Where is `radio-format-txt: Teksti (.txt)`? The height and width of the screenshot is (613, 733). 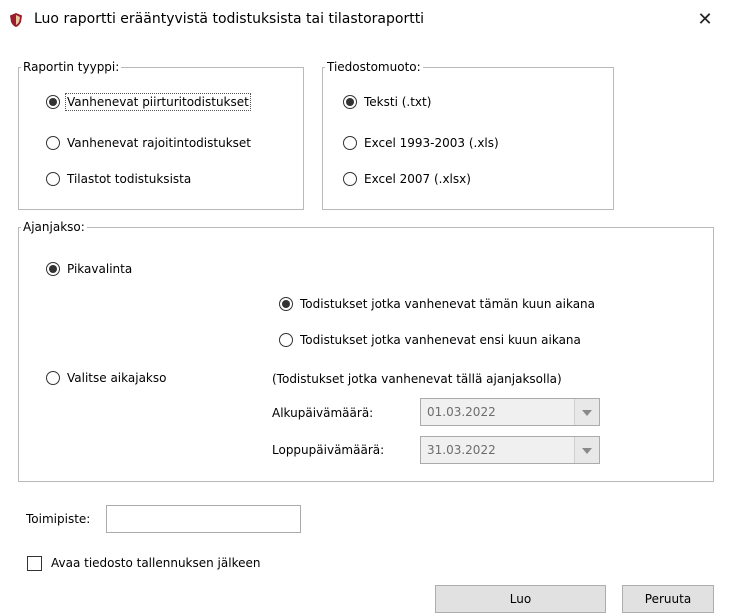
radio-format-txt: Teksti (.txt) is located at coordinates (387, 102).